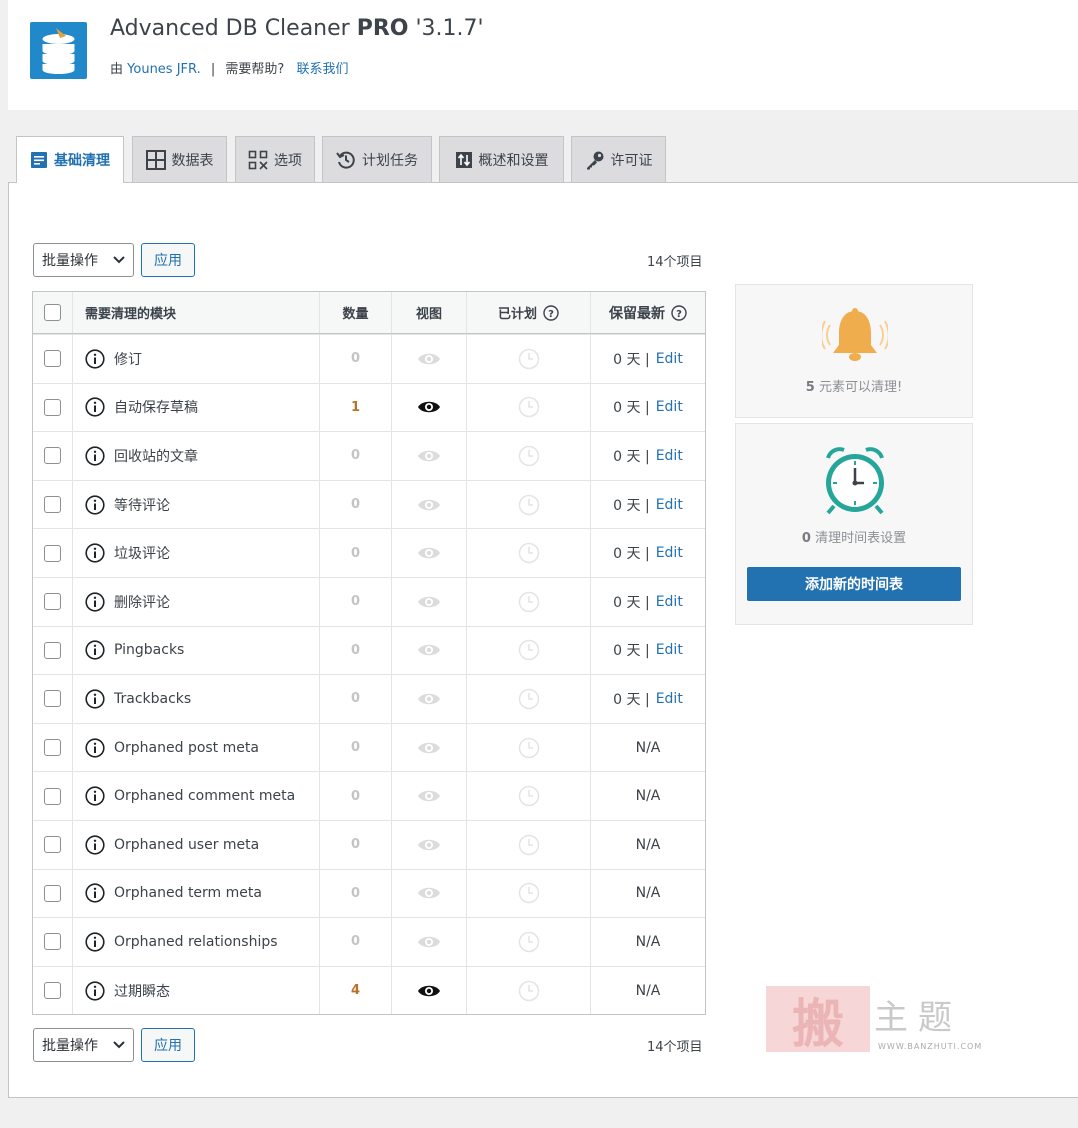 This screenshot has height=1128, width=1078. I want to click on tab-label: 概述和设置, so click(513, 160).